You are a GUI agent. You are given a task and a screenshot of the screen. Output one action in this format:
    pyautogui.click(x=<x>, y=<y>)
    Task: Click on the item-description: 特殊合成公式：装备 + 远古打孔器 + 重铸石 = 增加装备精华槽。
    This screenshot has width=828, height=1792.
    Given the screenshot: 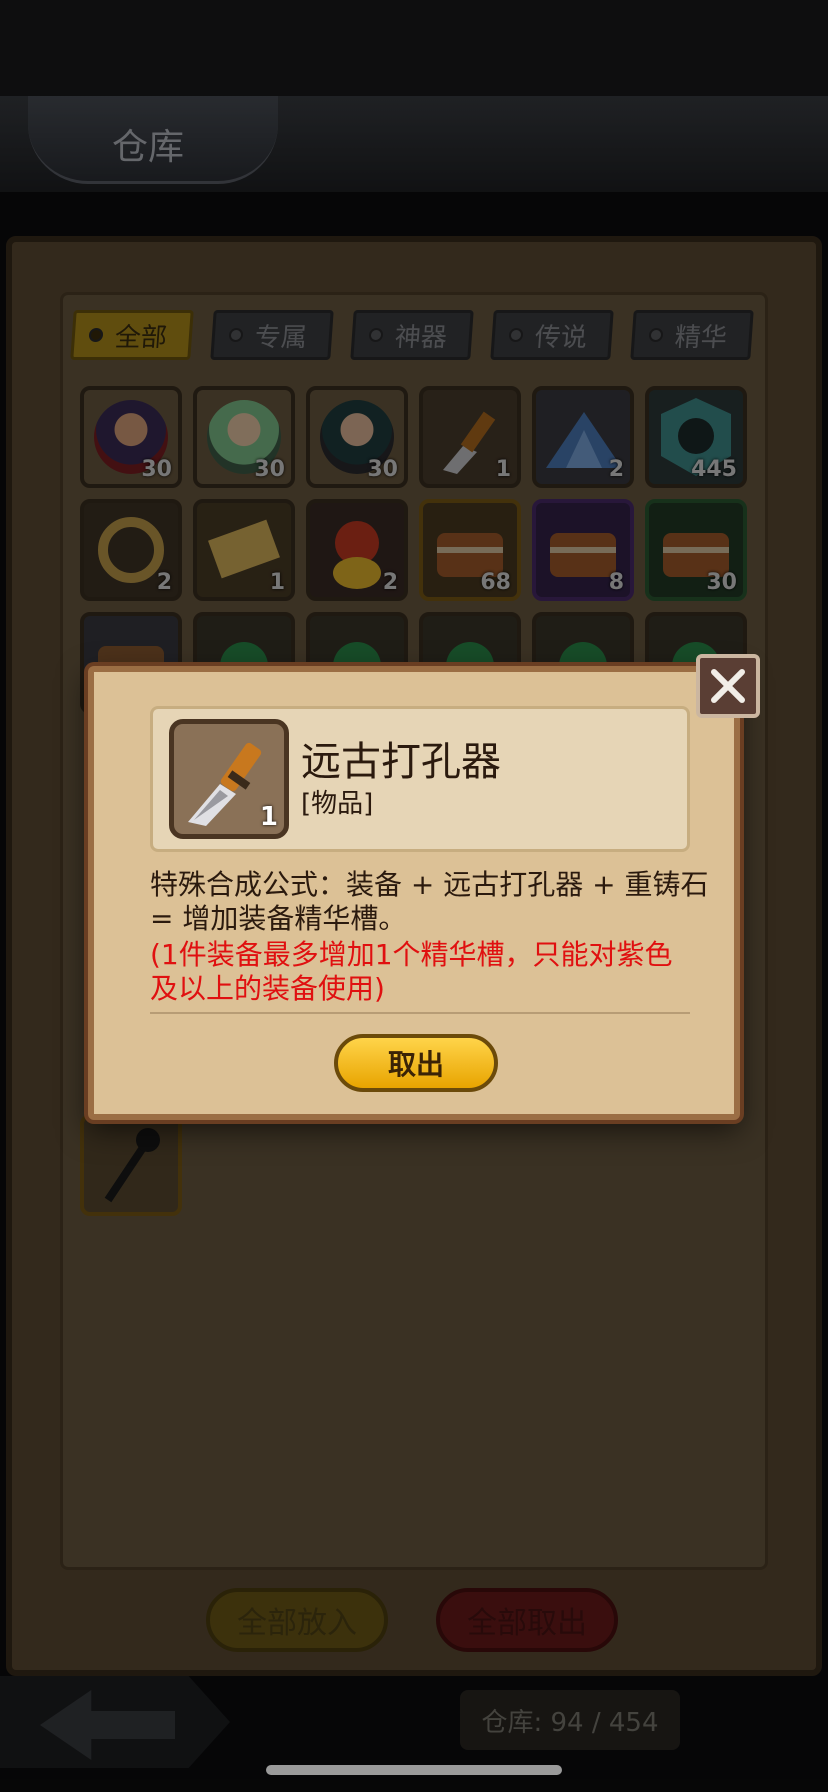 What is the action you would take?
    pyautogui.click(x=429, y=901)
    